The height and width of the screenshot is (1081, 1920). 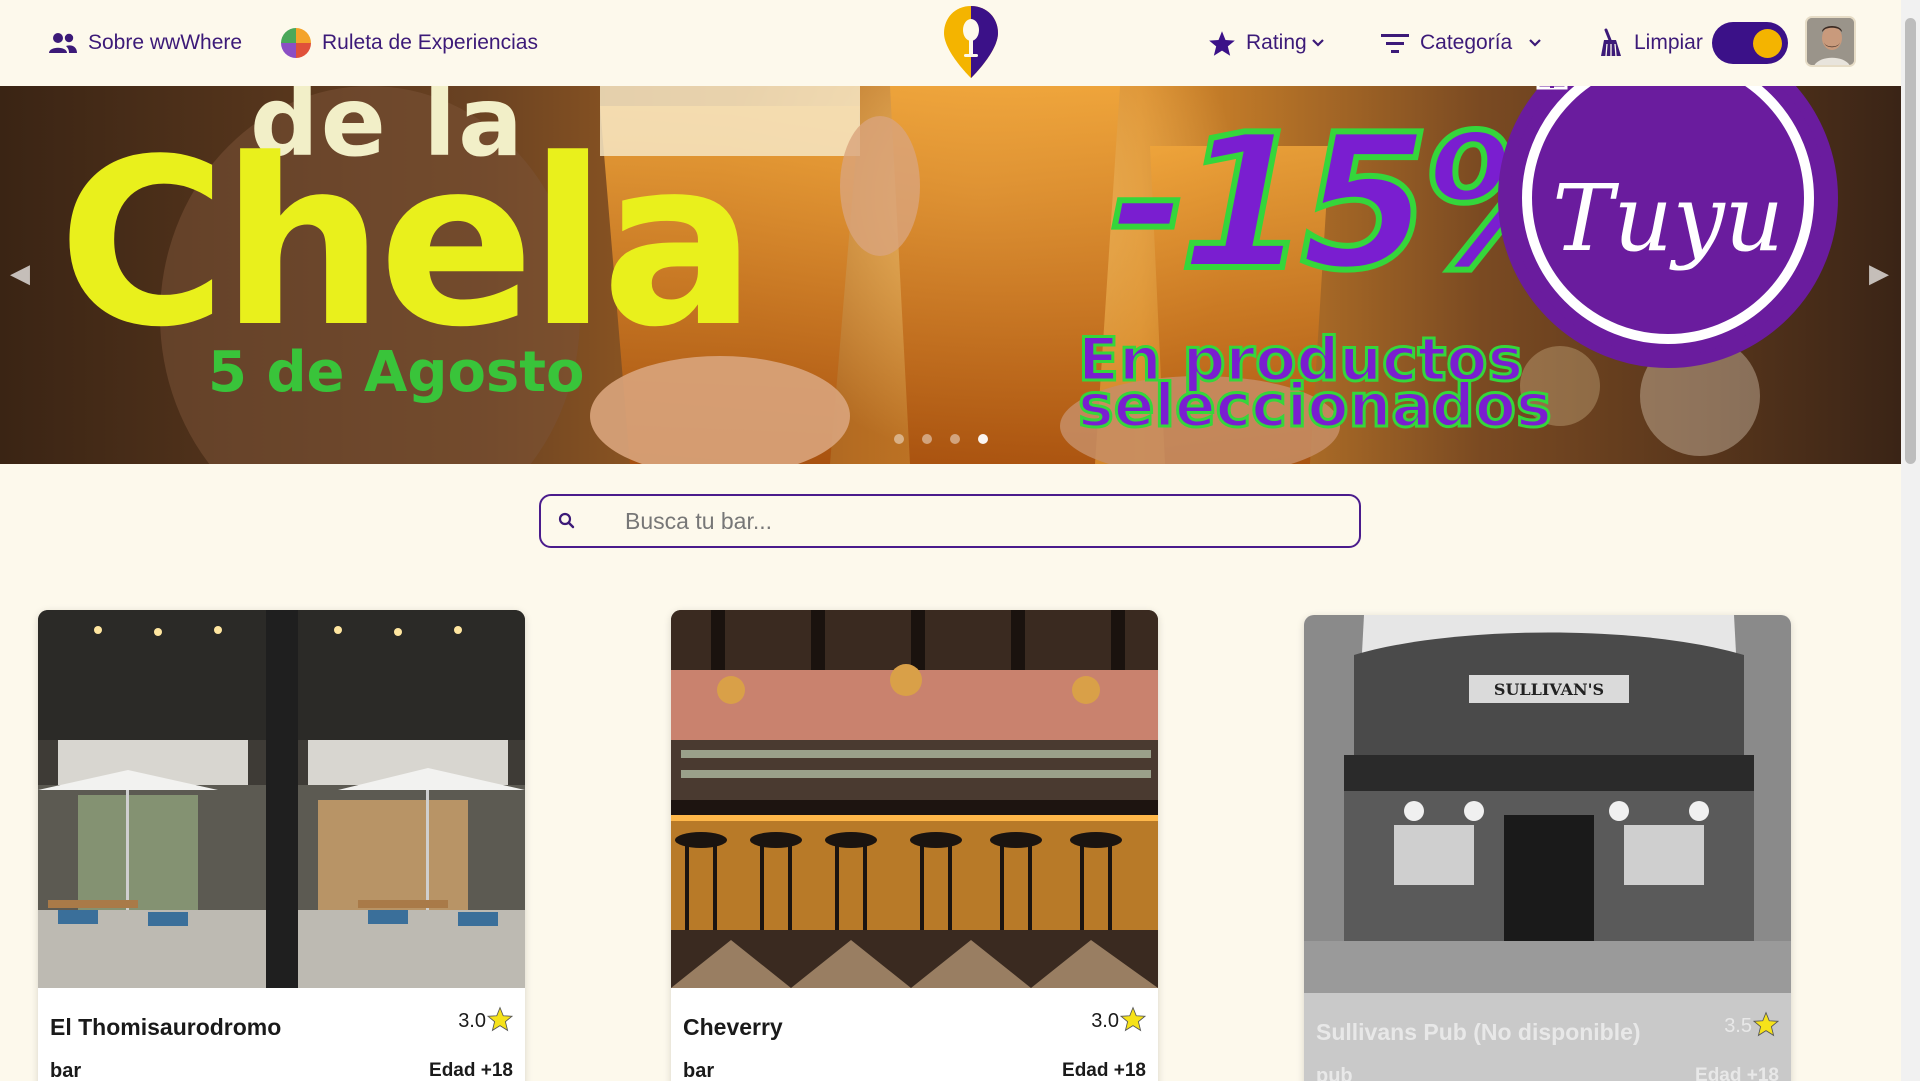 What do you see at coordinates (1611, 42) in the screenshot?
I see `broom-icon` at bounding box center [1611, 42].